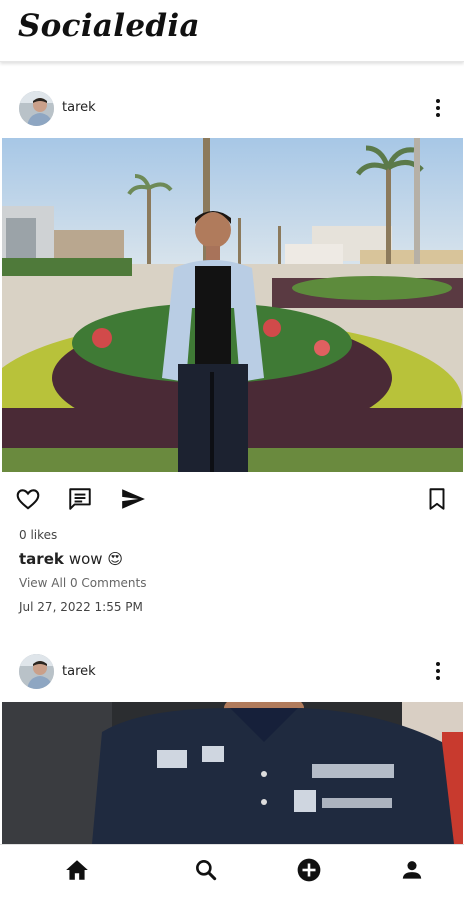 The height and width of the screenshot is (900, 464). I want to click on caption: tarek wow 😍, so click(241, 559).